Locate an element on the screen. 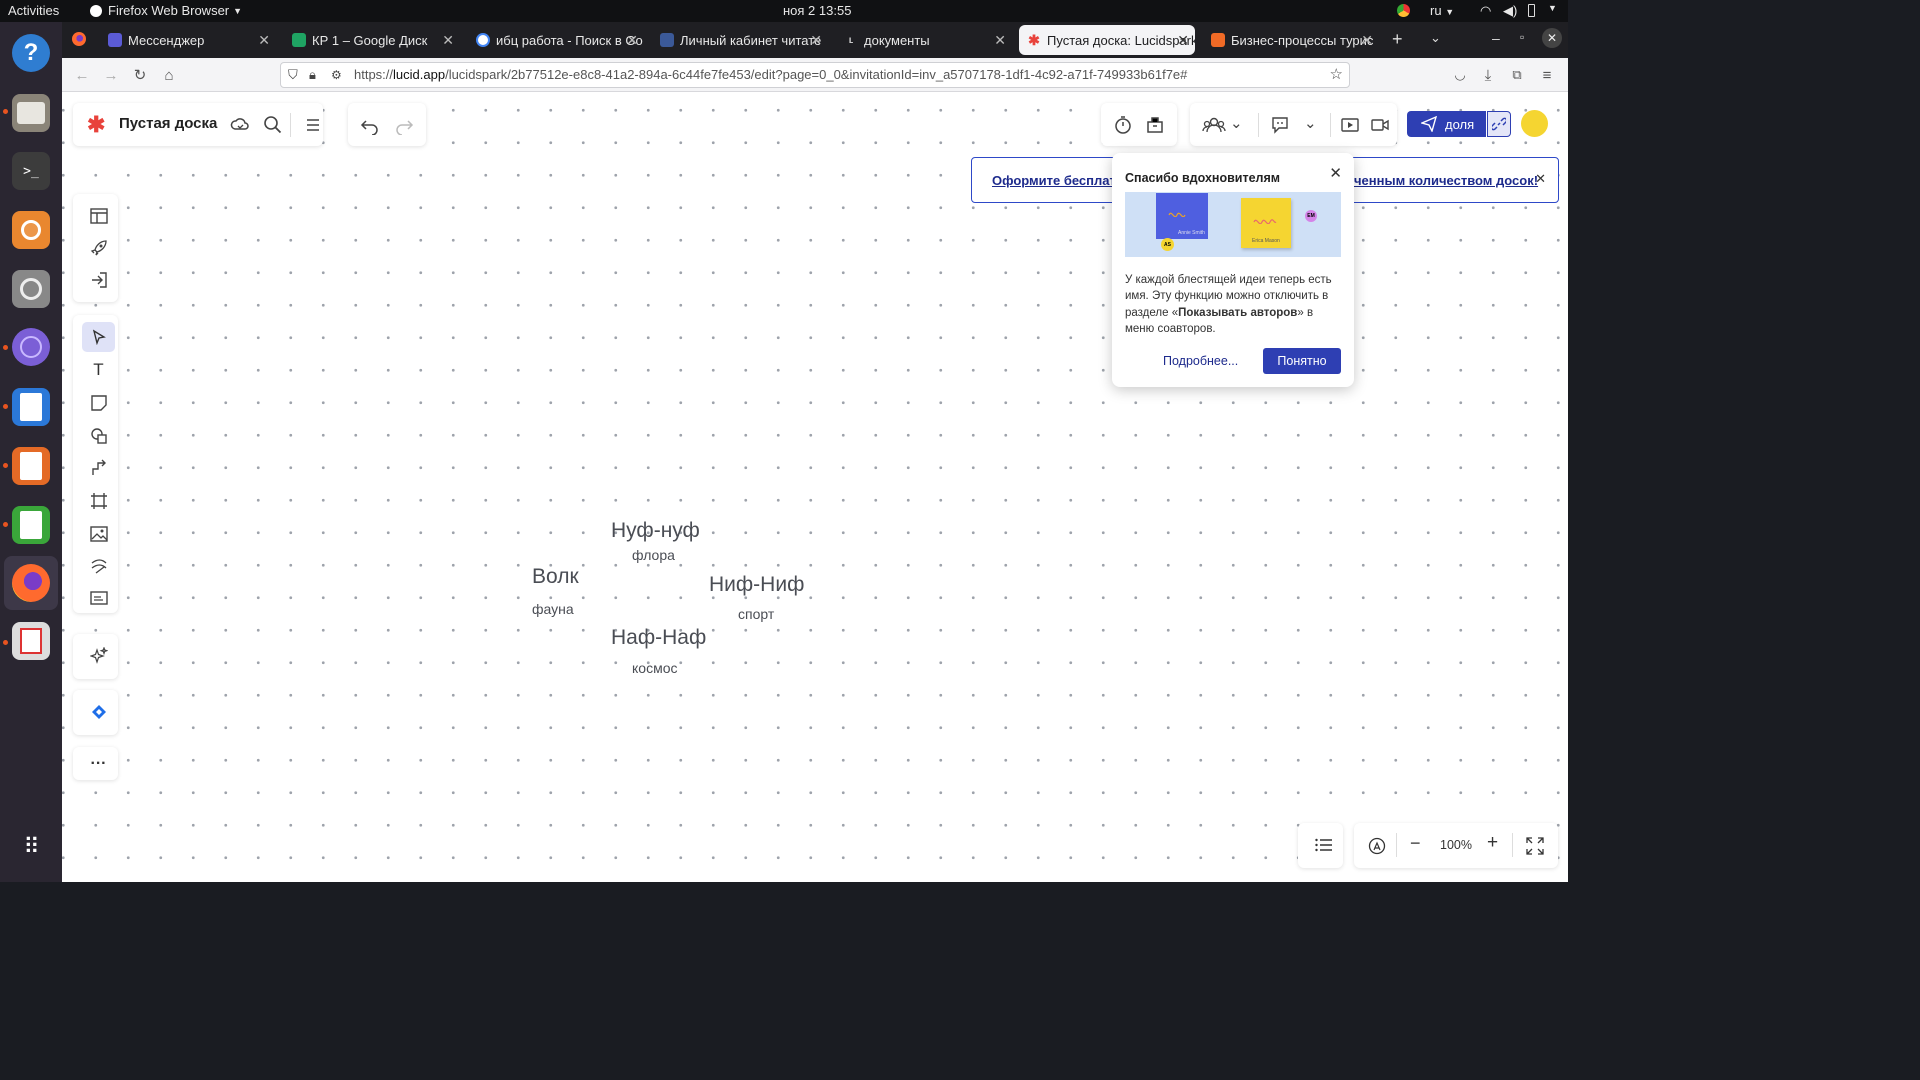 The width and height of the screenshot is (1920, 1080). timer-icon is located at coordinates (1123, 125).